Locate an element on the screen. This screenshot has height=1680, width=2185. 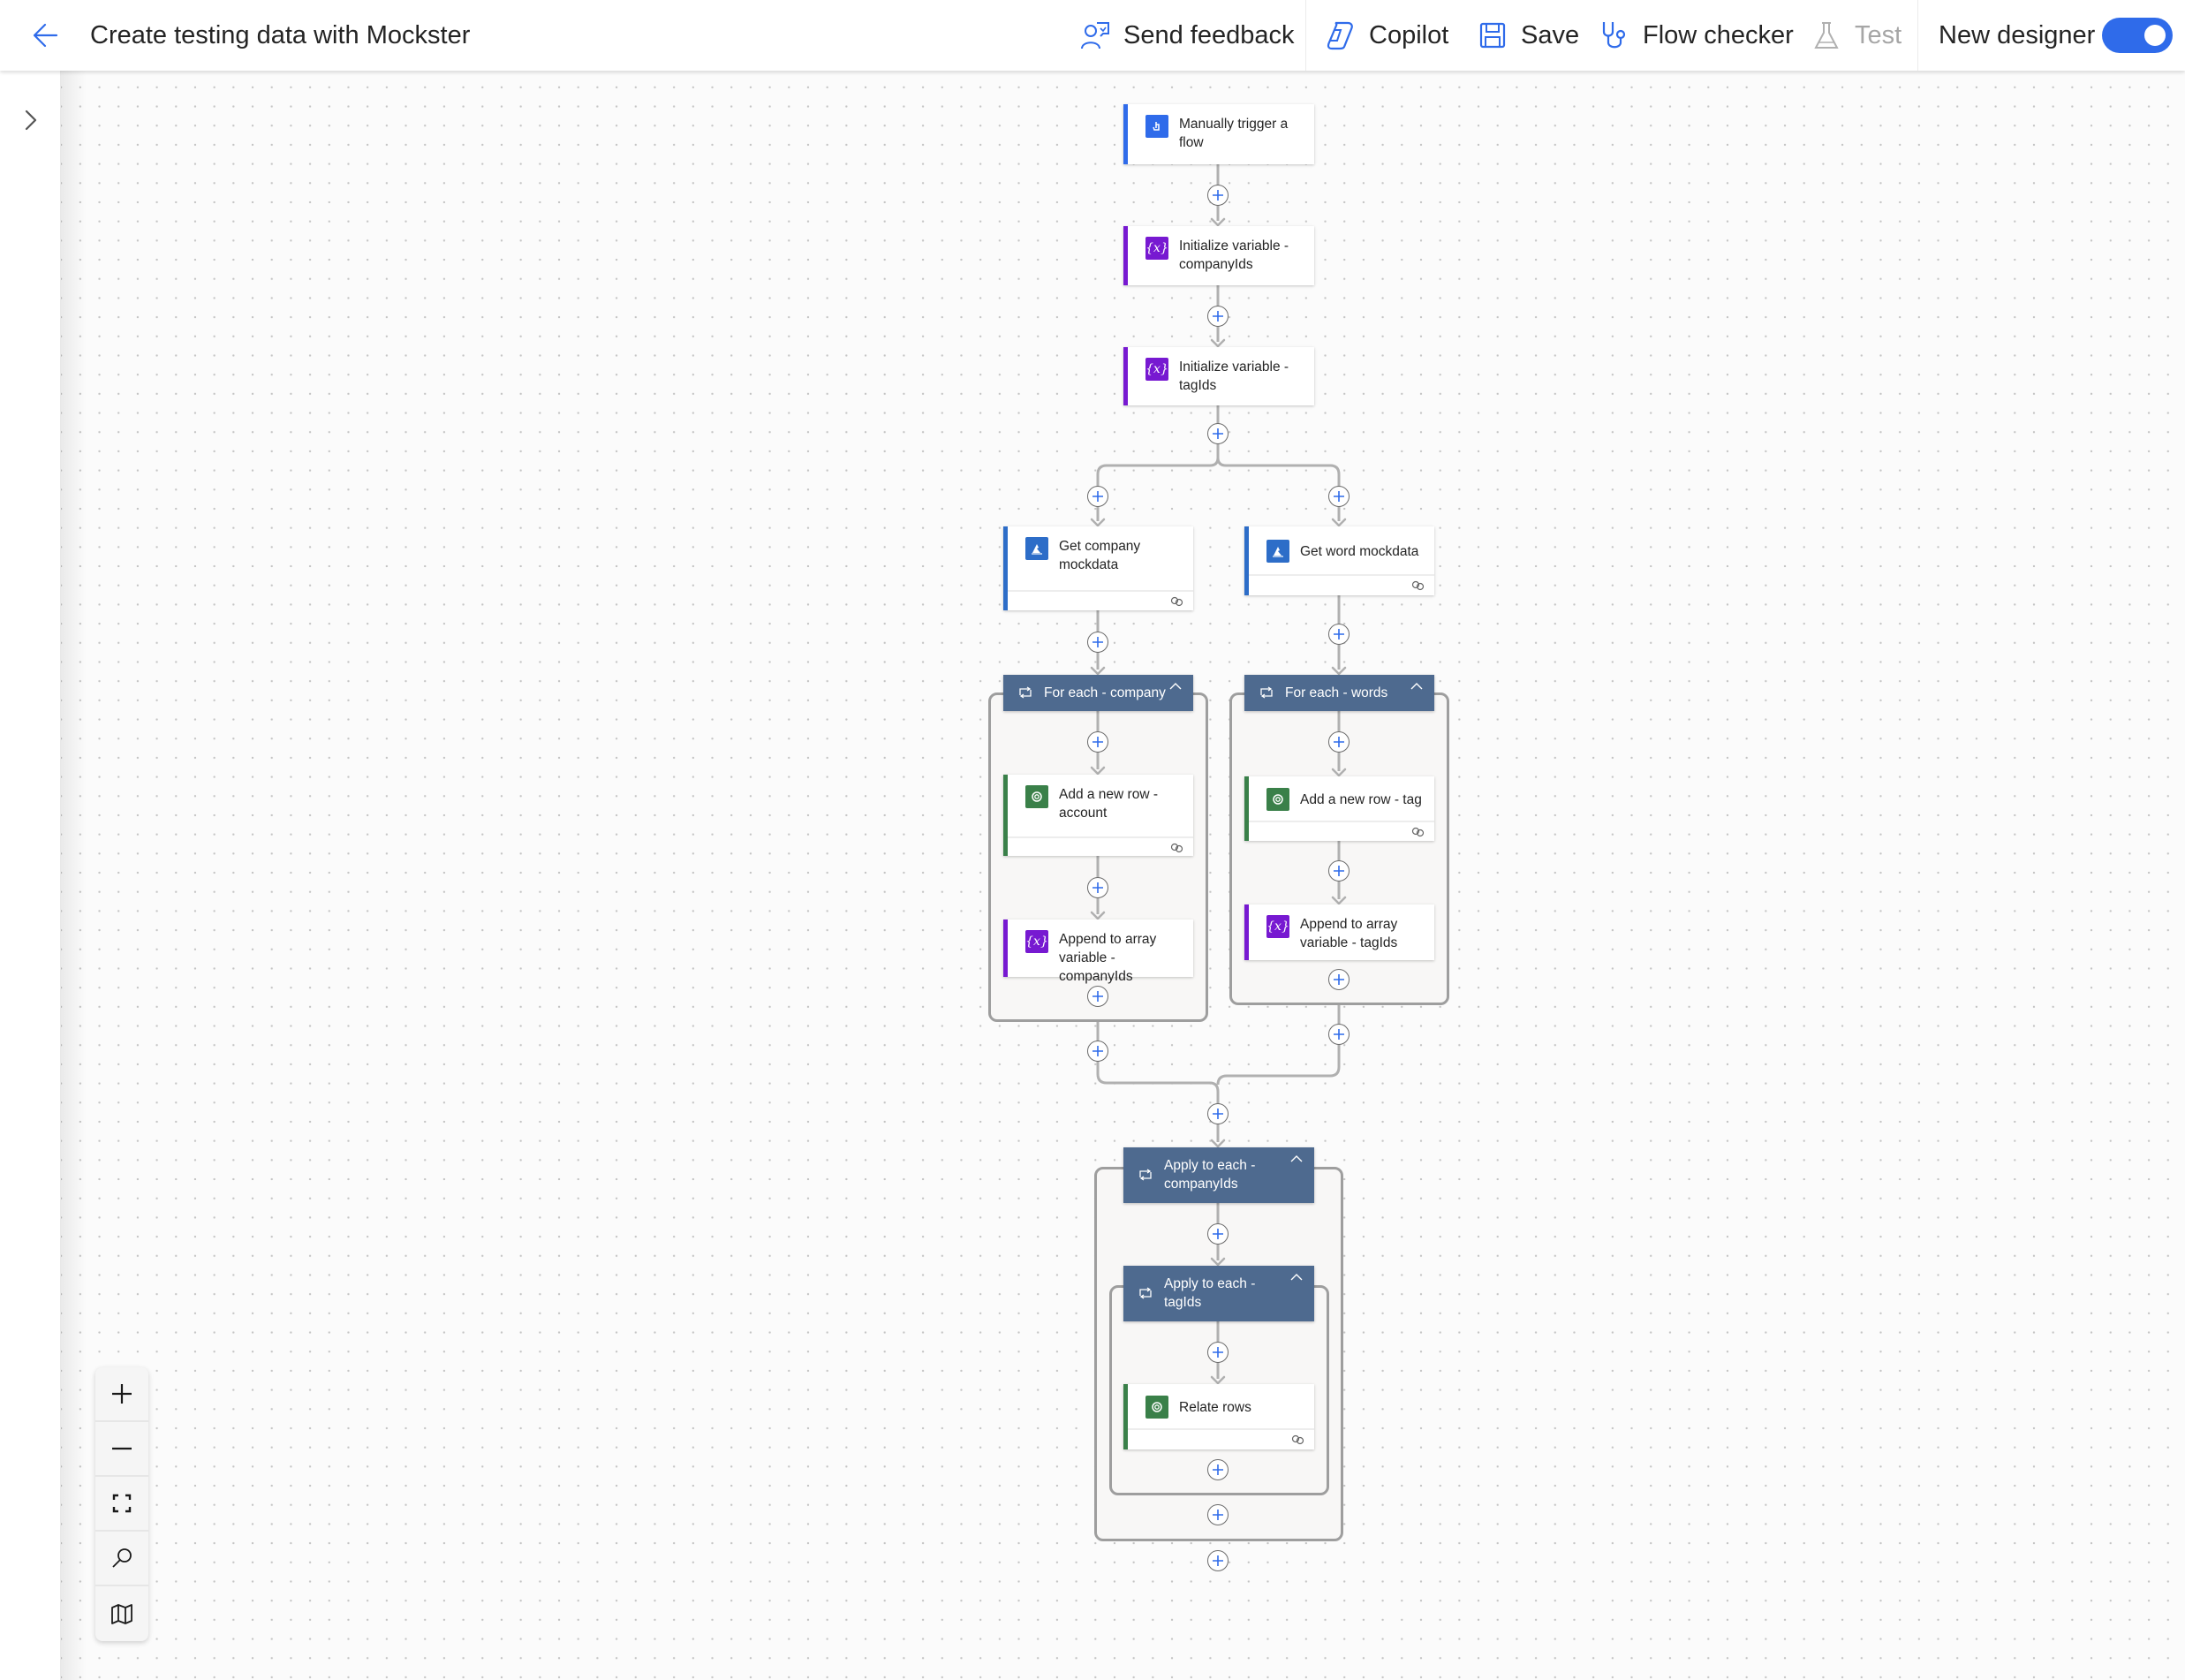
touch-icon is located at coordinates (1156, 126).